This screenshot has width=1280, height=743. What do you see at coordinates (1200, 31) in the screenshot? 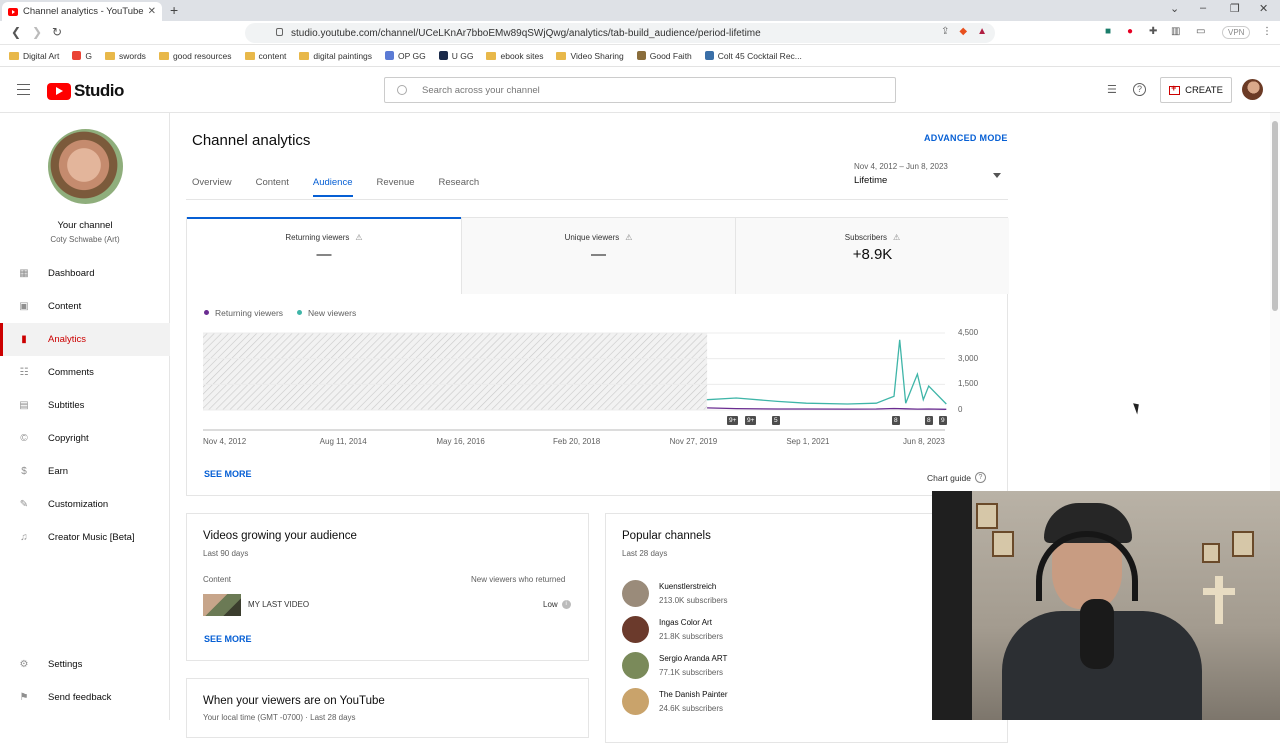
I see `wallet-icon: ▭` at bounding box center [1200, 31].